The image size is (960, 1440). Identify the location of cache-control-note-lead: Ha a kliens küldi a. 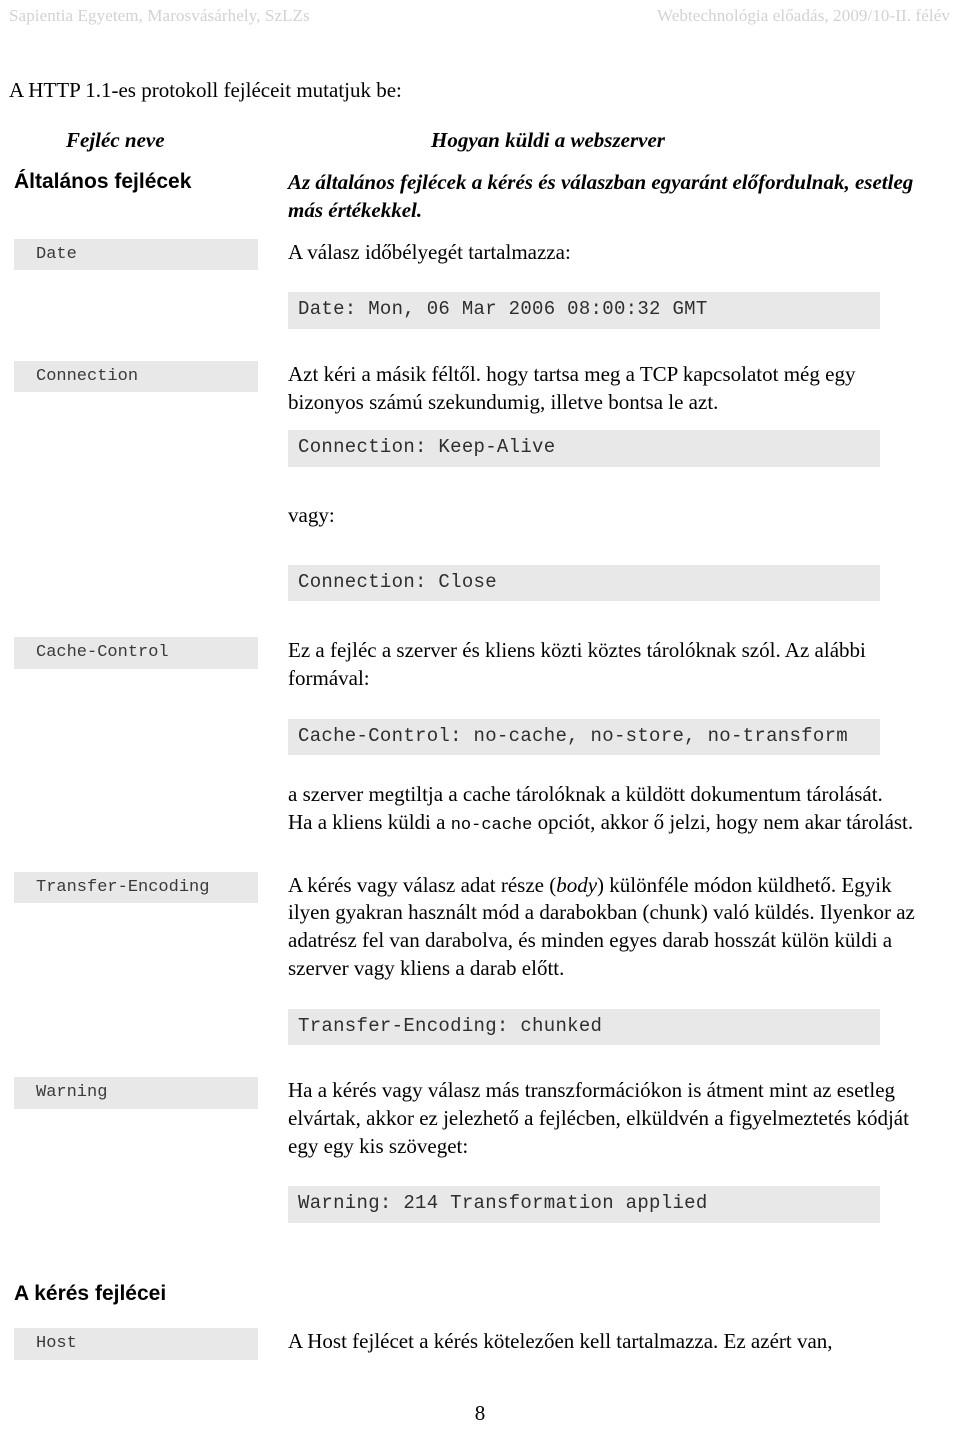
(369, 822).